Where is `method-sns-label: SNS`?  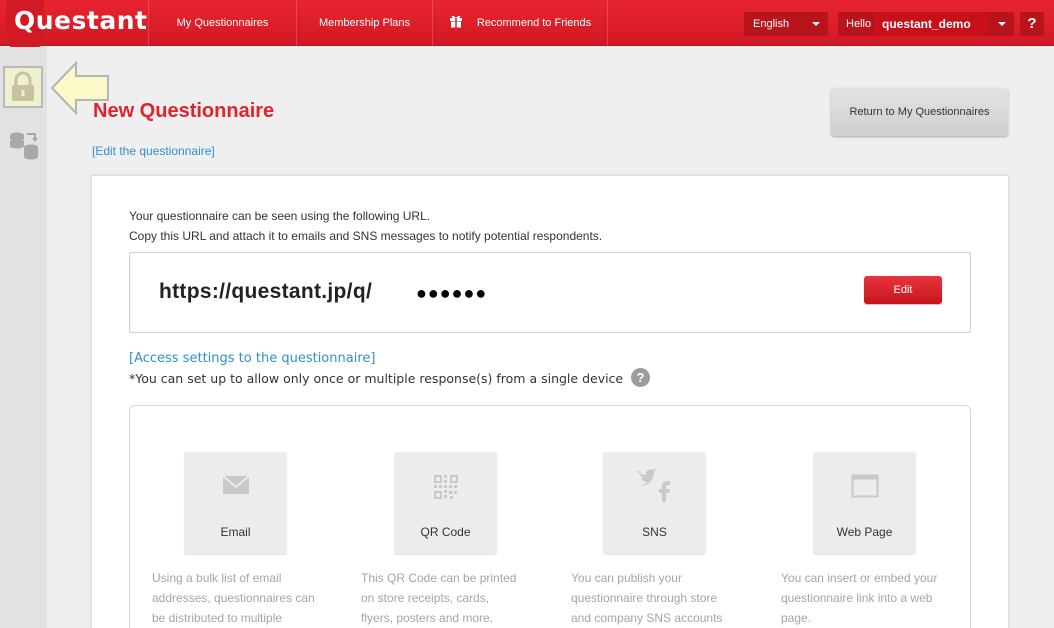 method-sns-label: SNS is located at coordinates (654, 532).